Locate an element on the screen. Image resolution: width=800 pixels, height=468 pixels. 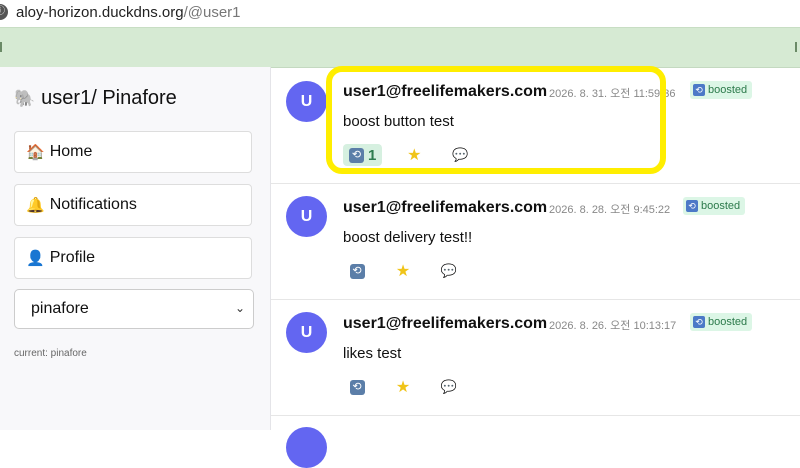
post-actions: ⟲ 1 ★ 💬 is located at coordinates (417, 155).